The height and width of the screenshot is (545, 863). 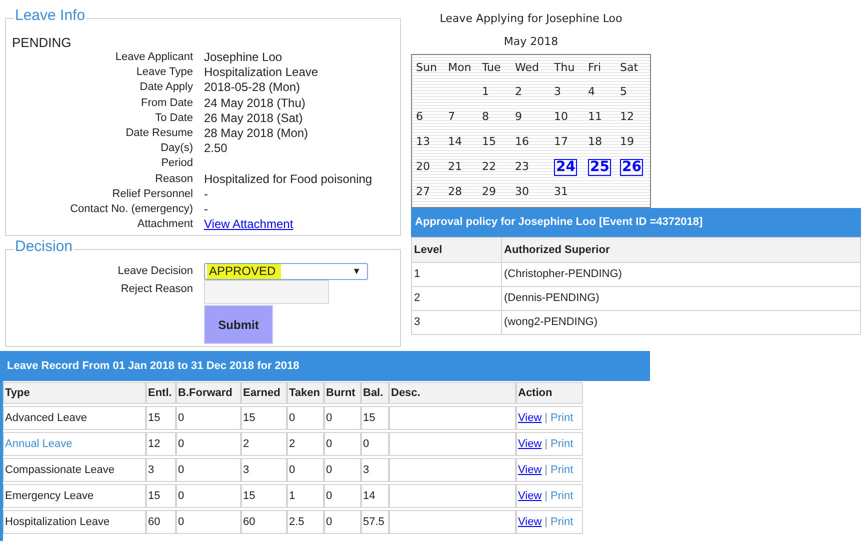 I want to click on calendar-day: 20, so click(x=423, y=167).